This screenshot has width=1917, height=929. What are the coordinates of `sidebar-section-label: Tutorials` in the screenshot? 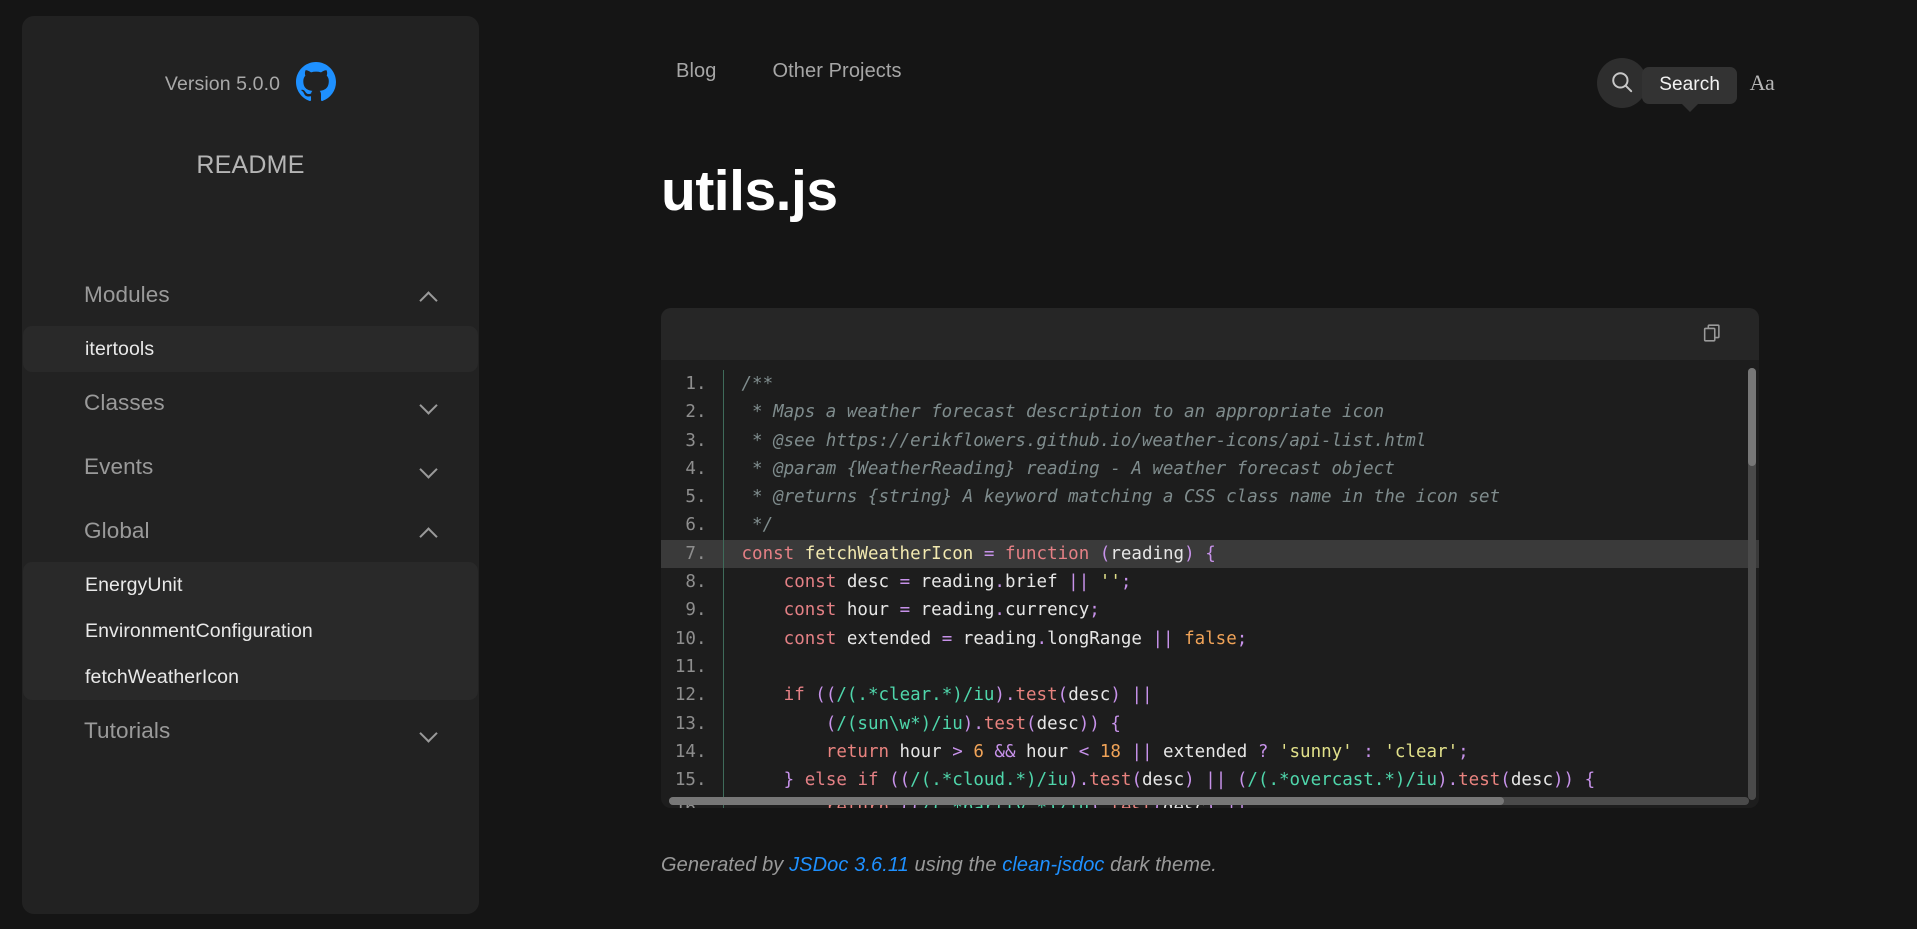 It's located at (127, 730).